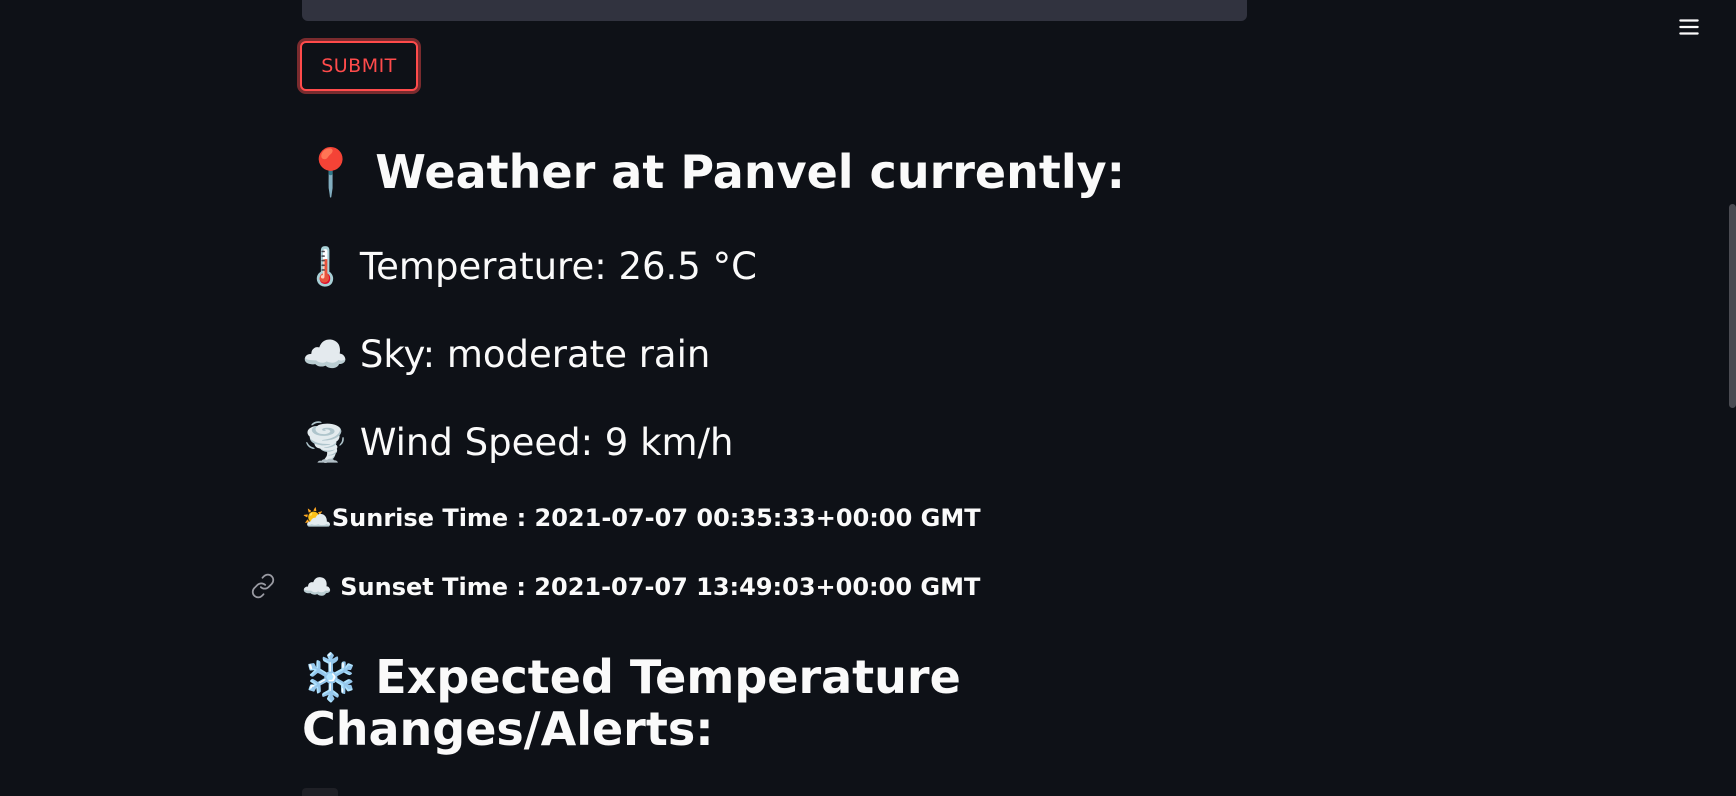  What do you see at coordinates (320, 792) in the screenshot?
I see `next-line-icon` at bounding box center [320, 792].